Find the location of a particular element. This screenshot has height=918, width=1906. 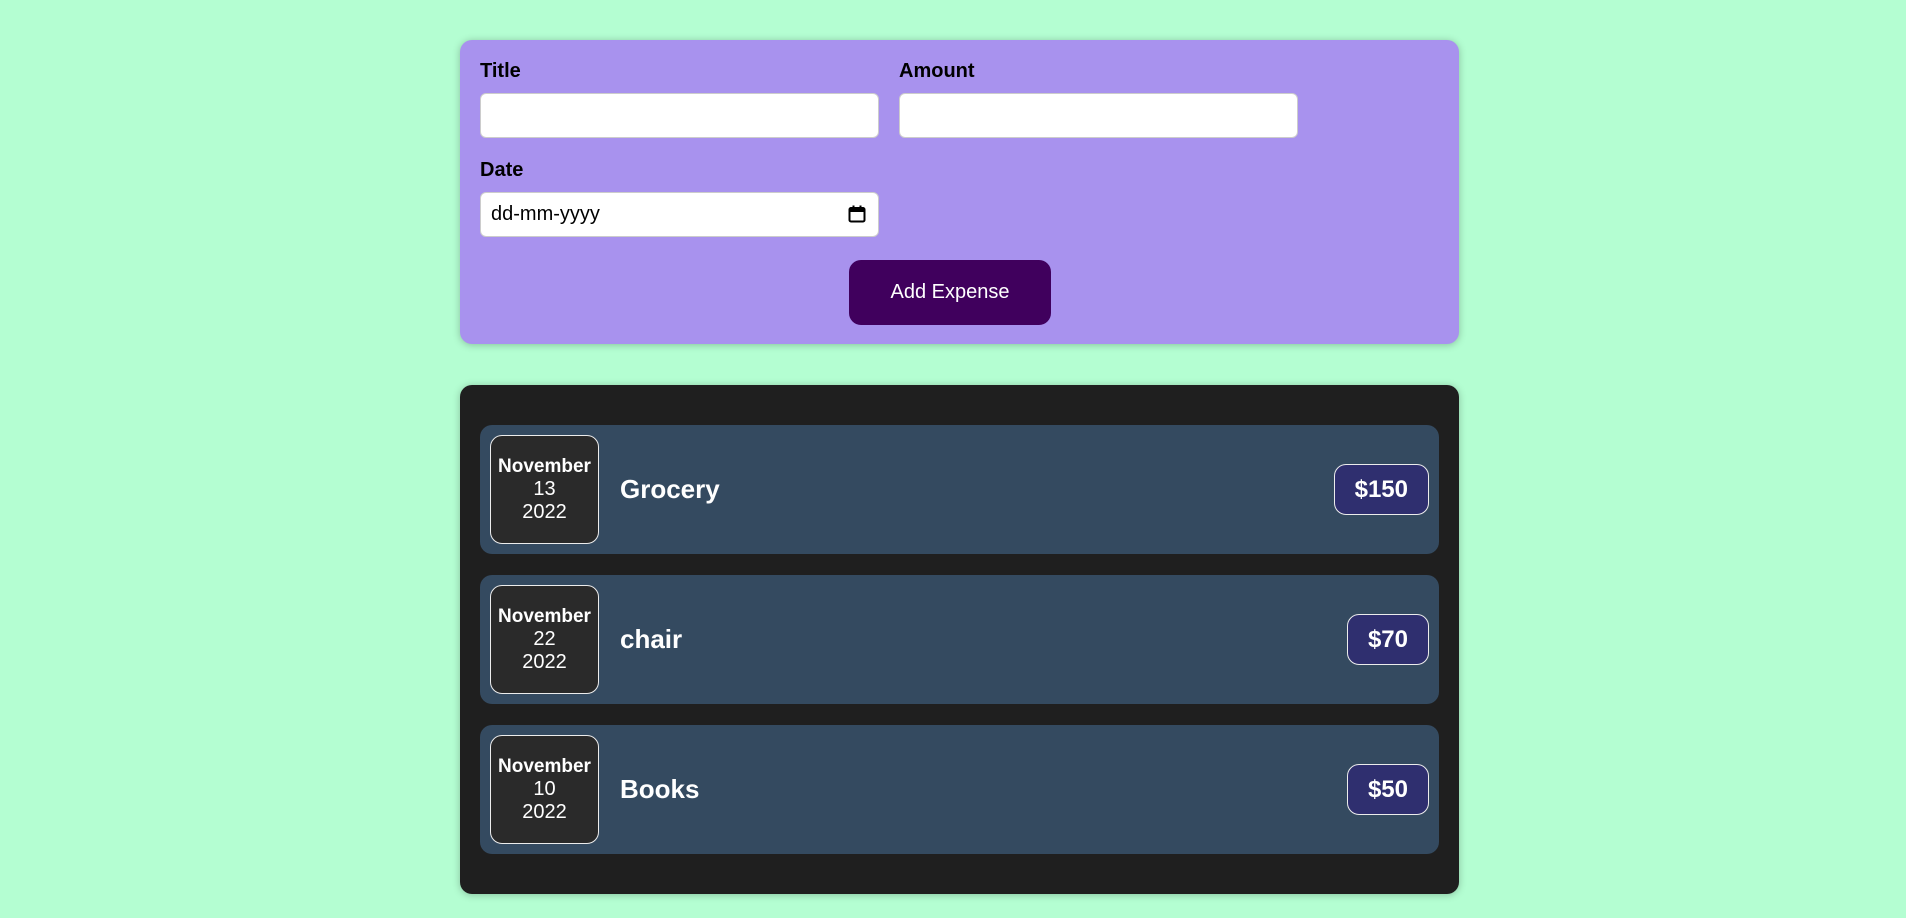

amount-input is located at coordinates (1098, 115).